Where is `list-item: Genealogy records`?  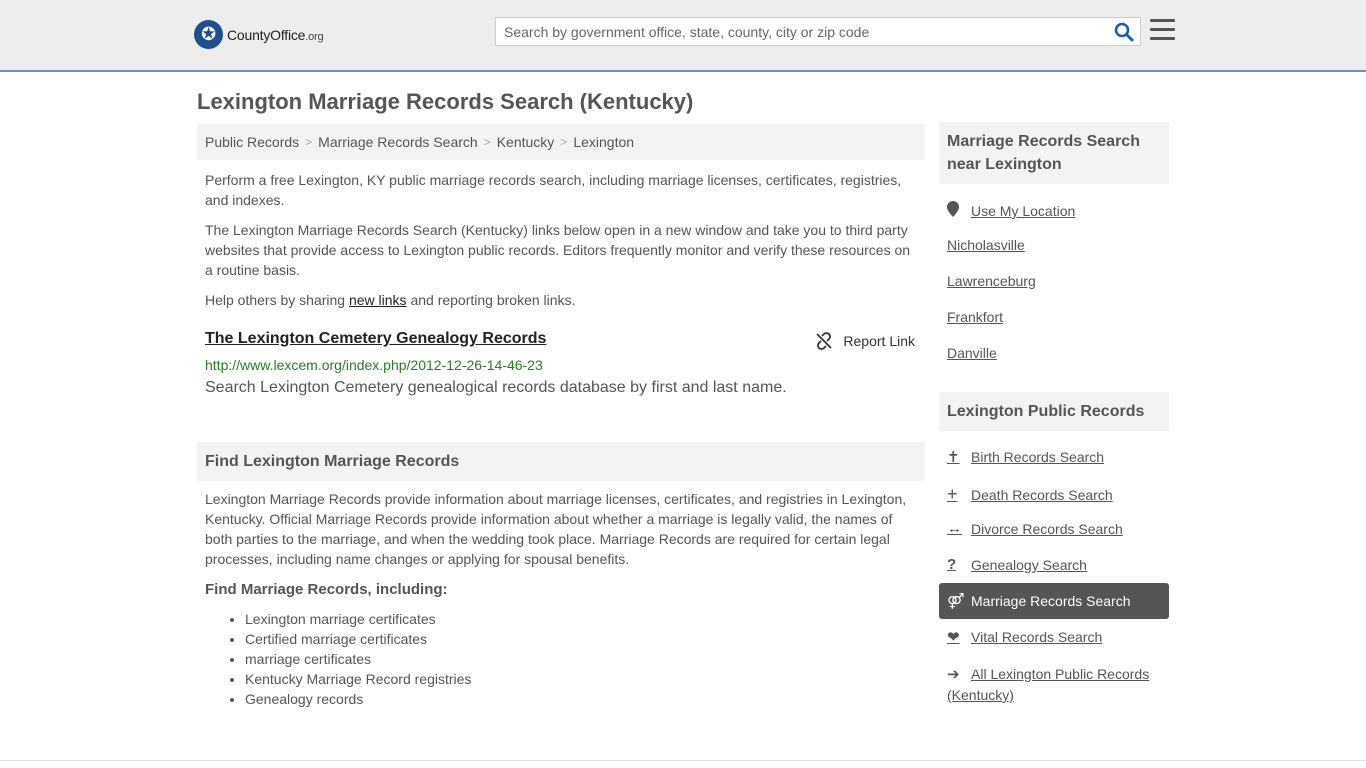
list-item: Genealogy records is located at coordinates (358, 699).